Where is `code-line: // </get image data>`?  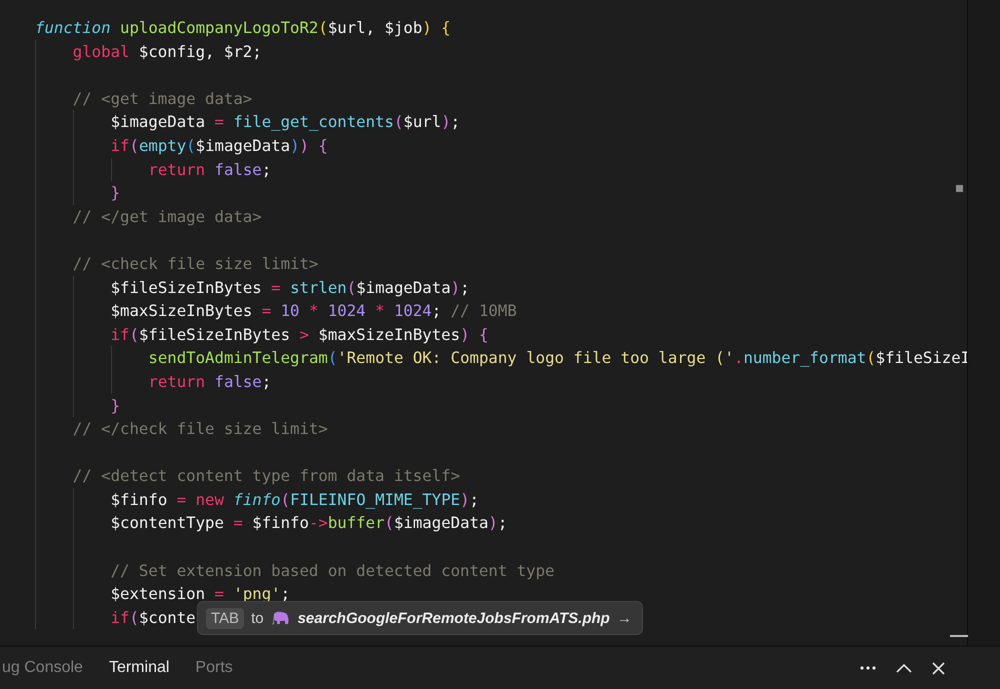
code-line: // </get image data> is located at coordinates (167, 217).